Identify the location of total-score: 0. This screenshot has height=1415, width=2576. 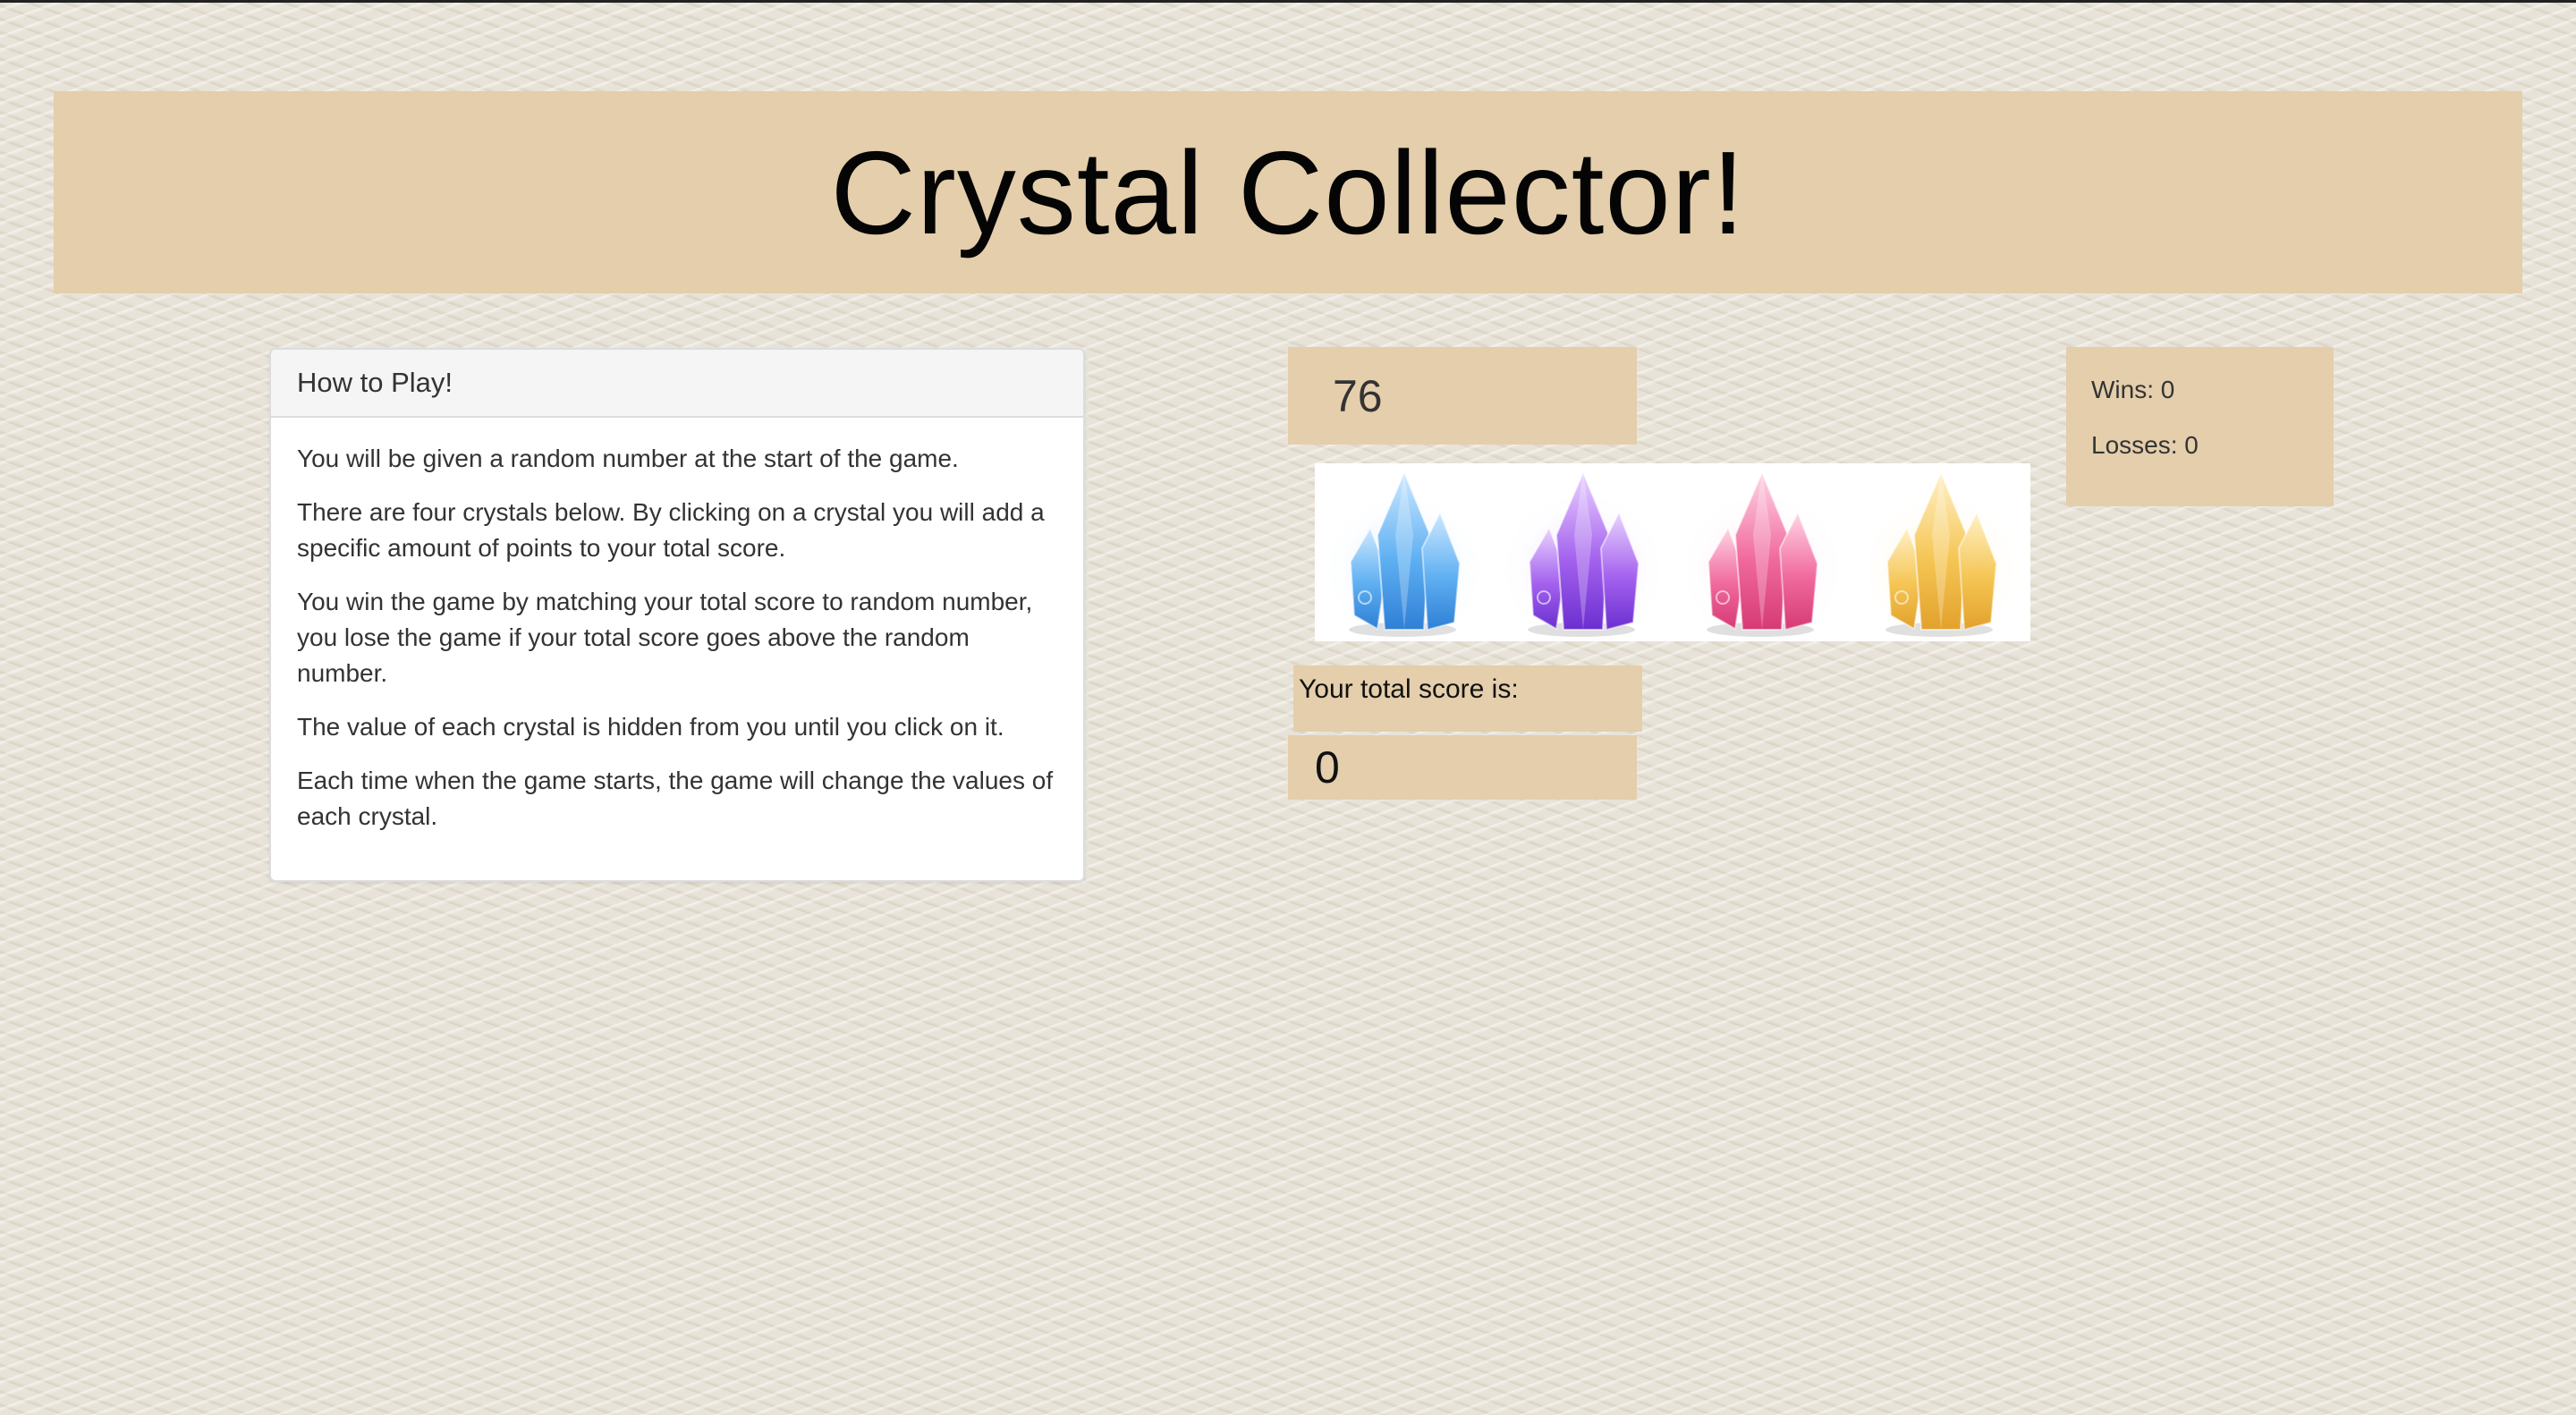
(1462, 768).